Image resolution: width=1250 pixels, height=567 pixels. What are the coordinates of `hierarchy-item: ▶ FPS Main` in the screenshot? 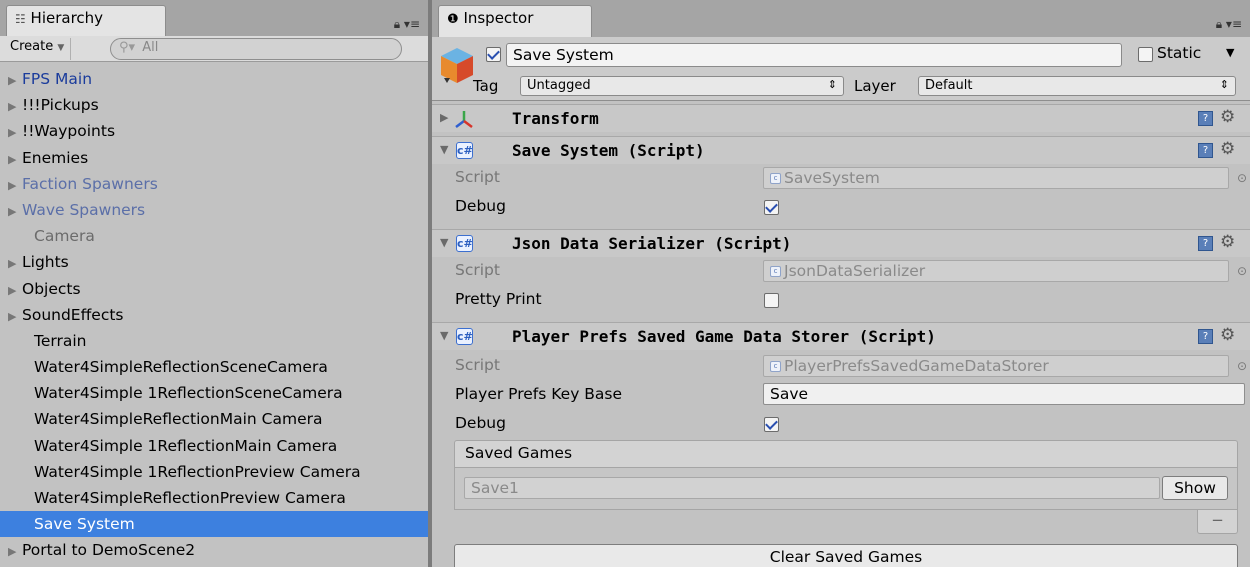 It's located at (214, 79).